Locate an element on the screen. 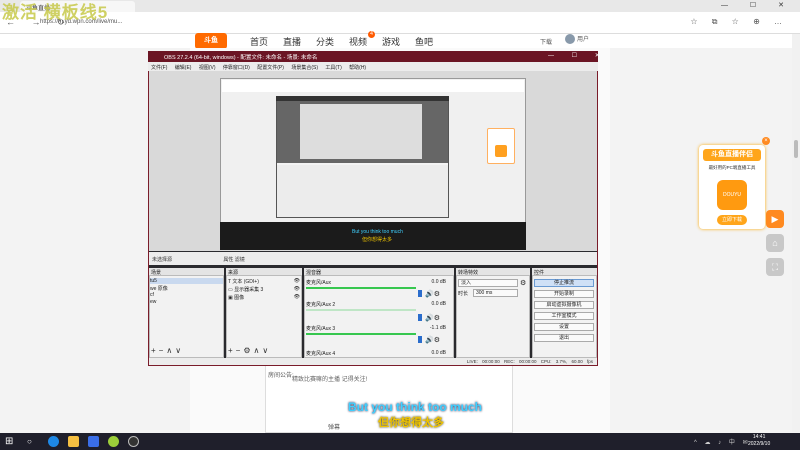 This screenshot has width=800, height=450. duration-input: 300 ms is located at coordinates (495, 293).